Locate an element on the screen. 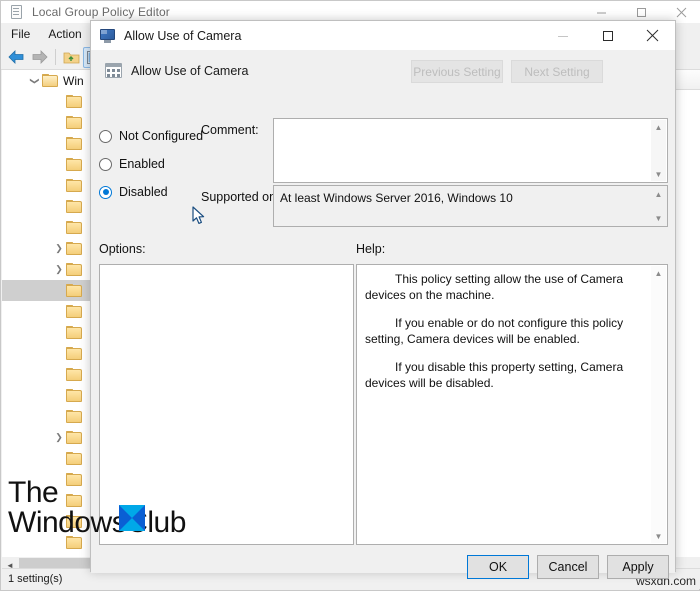 The image size is (700, 591). dialog-minimize-icon is located at coordinates (562, 35).